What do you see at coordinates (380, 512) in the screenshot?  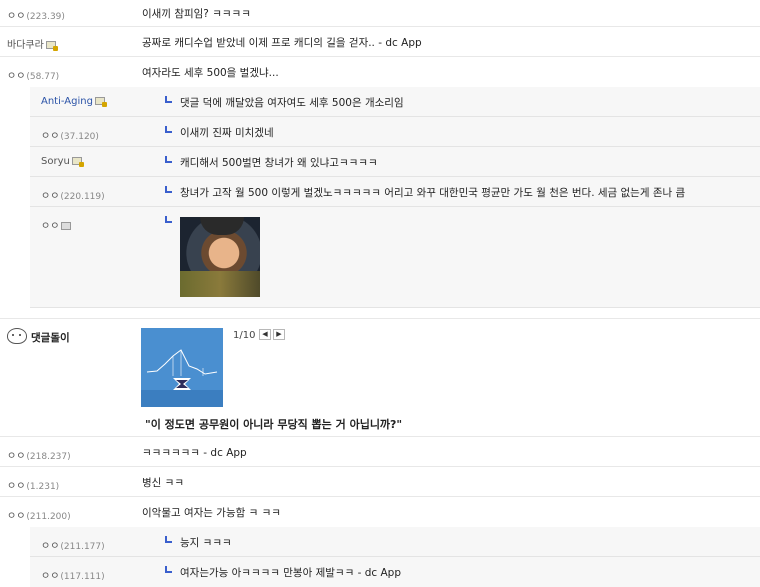 I see `comment-row: ㅇㅇ(211.200) 이악물고 여자는 가능함 ㅋ ㅋㅋ` at bounding box center [380, 512].